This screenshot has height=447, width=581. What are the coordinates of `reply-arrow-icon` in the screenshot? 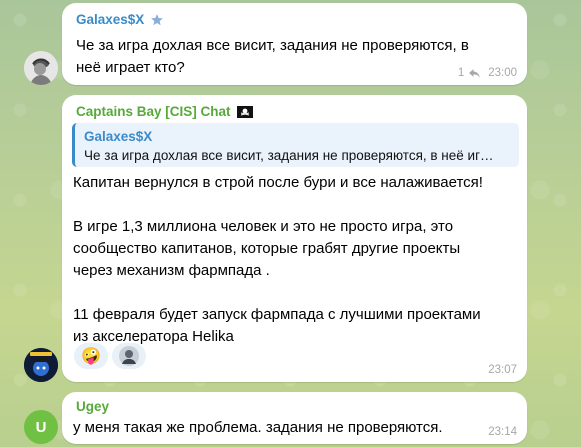 It's located at (474, 73).